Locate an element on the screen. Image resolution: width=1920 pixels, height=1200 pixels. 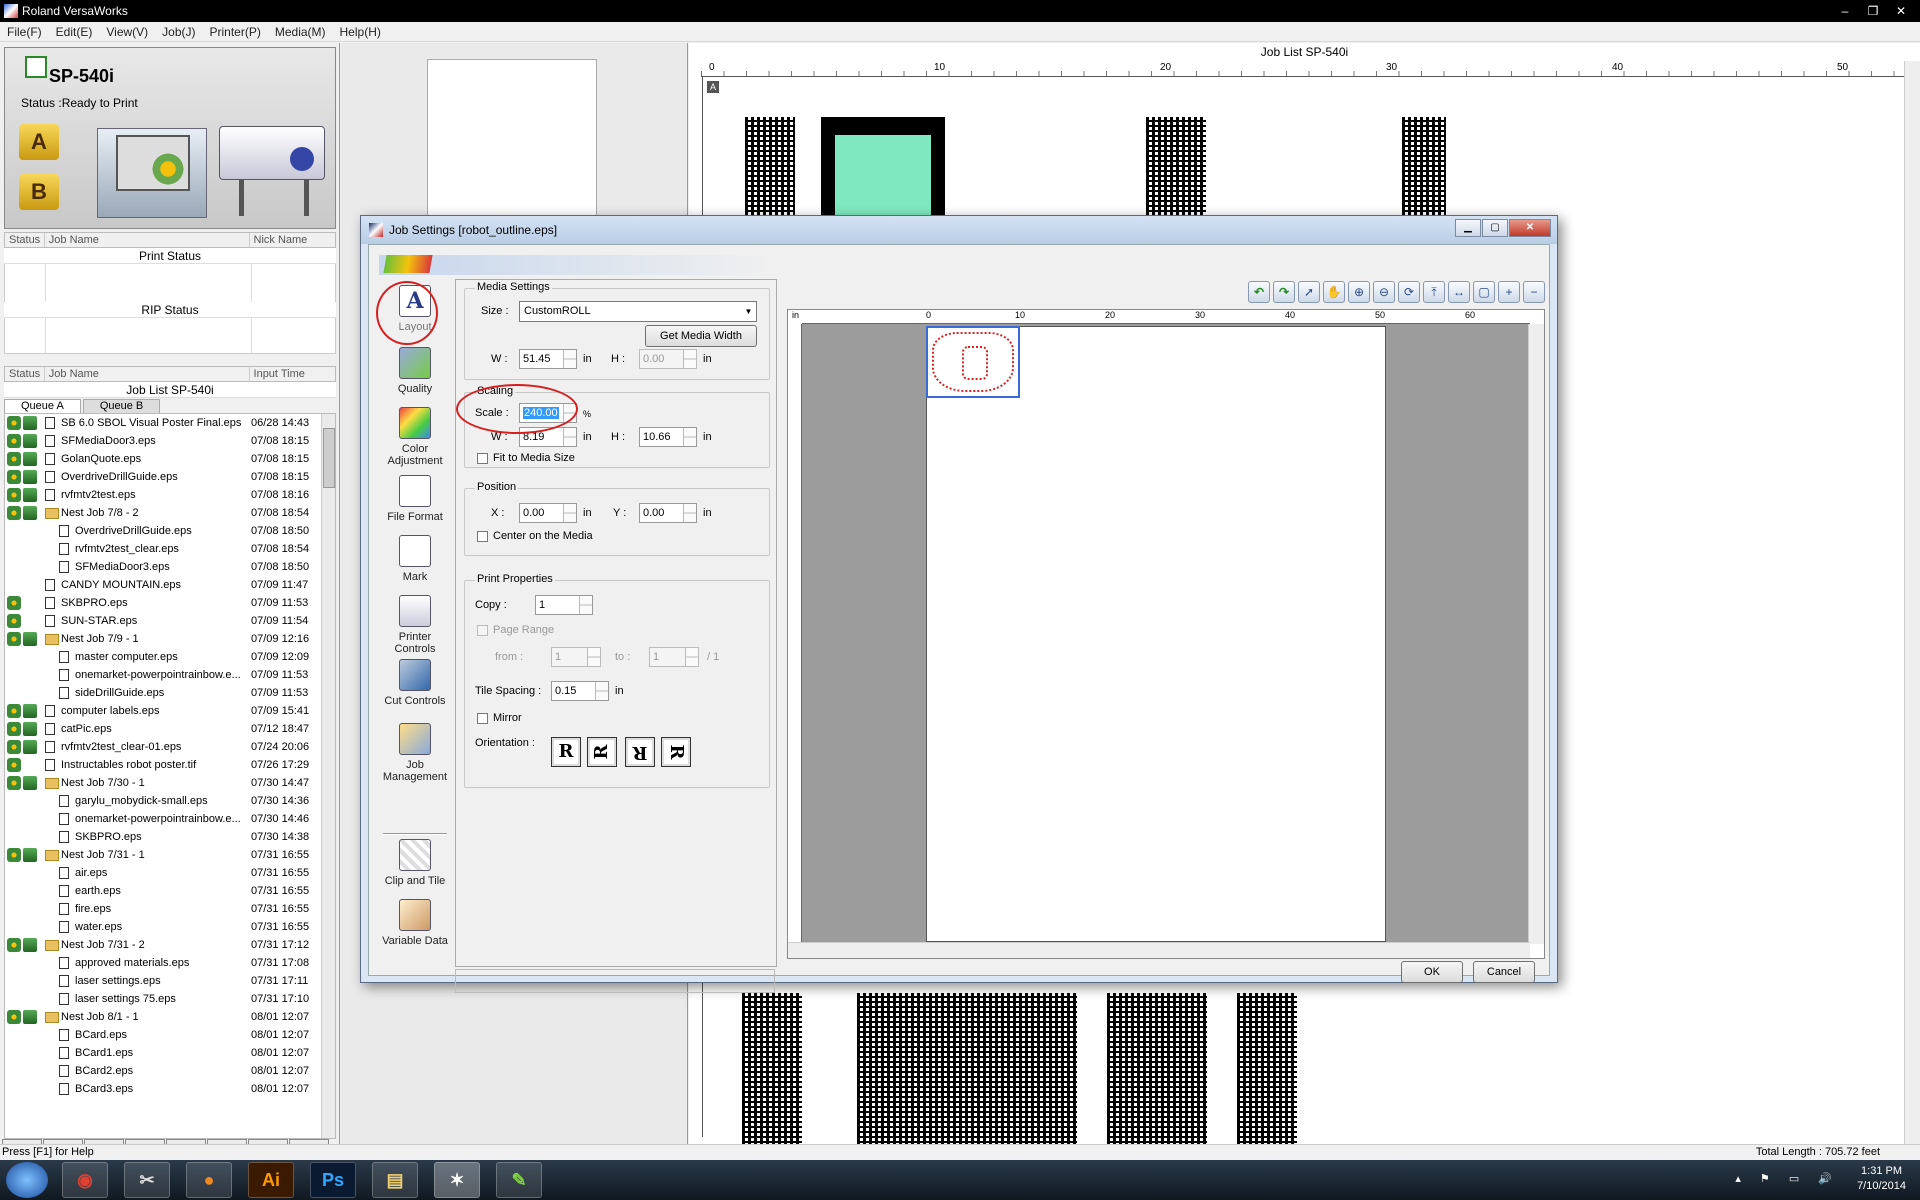
job-row: SKBPRO.eps 07/09 11:53 is located at coordinates (164, 603).